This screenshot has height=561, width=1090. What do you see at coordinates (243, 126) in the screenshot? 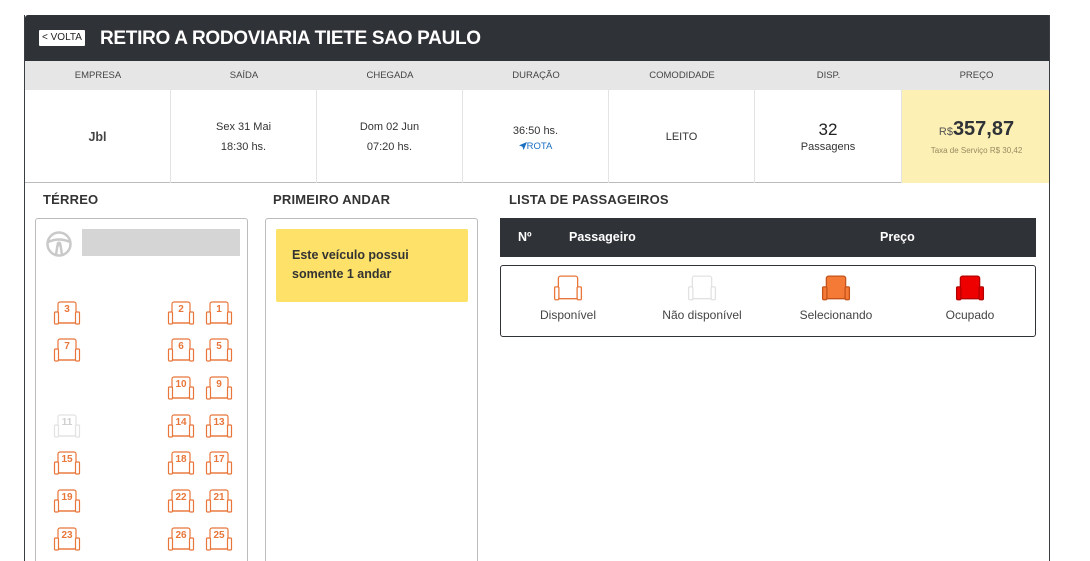
I see `departure-date: Sex 31 Mai` at bounding box center [243, 126].